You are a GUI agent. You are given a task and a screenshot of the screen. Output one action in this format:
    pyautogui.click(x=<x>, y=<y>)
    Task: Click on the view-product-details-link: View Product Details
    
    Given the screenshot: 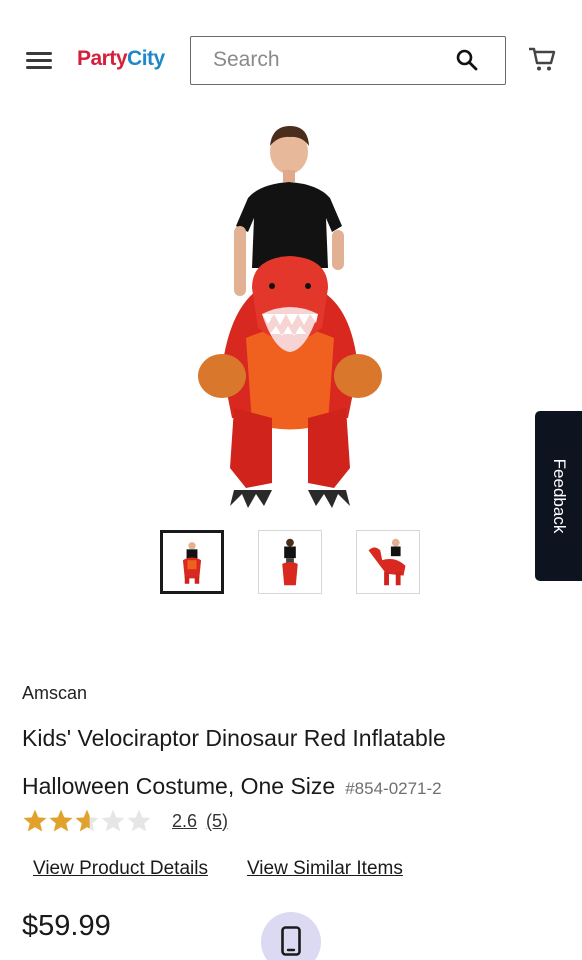 What is the action you would take?
    pyautogui.click(x=120, y=869)
    